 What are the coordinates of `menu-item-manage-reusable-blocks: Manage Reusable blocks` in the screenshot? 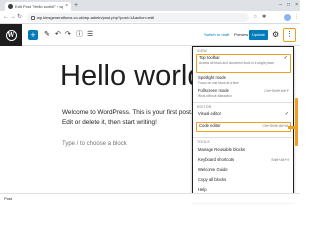 It's located at (243, 151).